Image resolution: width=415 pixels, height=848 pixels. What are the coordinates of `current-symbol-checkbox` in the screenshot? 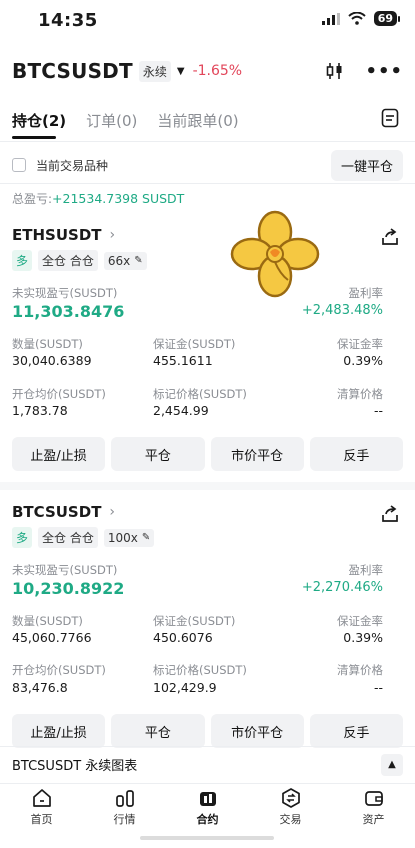 It's located at (19, 165).